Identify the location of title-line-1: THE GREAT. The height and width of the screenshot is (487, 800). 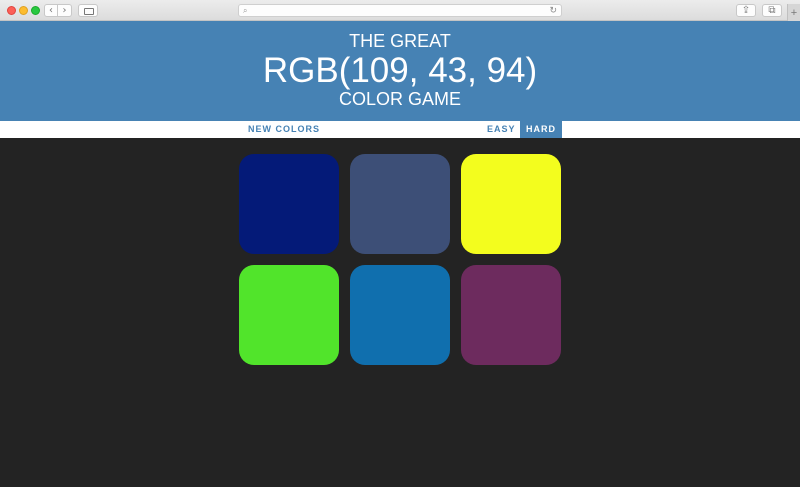
(400, 41).